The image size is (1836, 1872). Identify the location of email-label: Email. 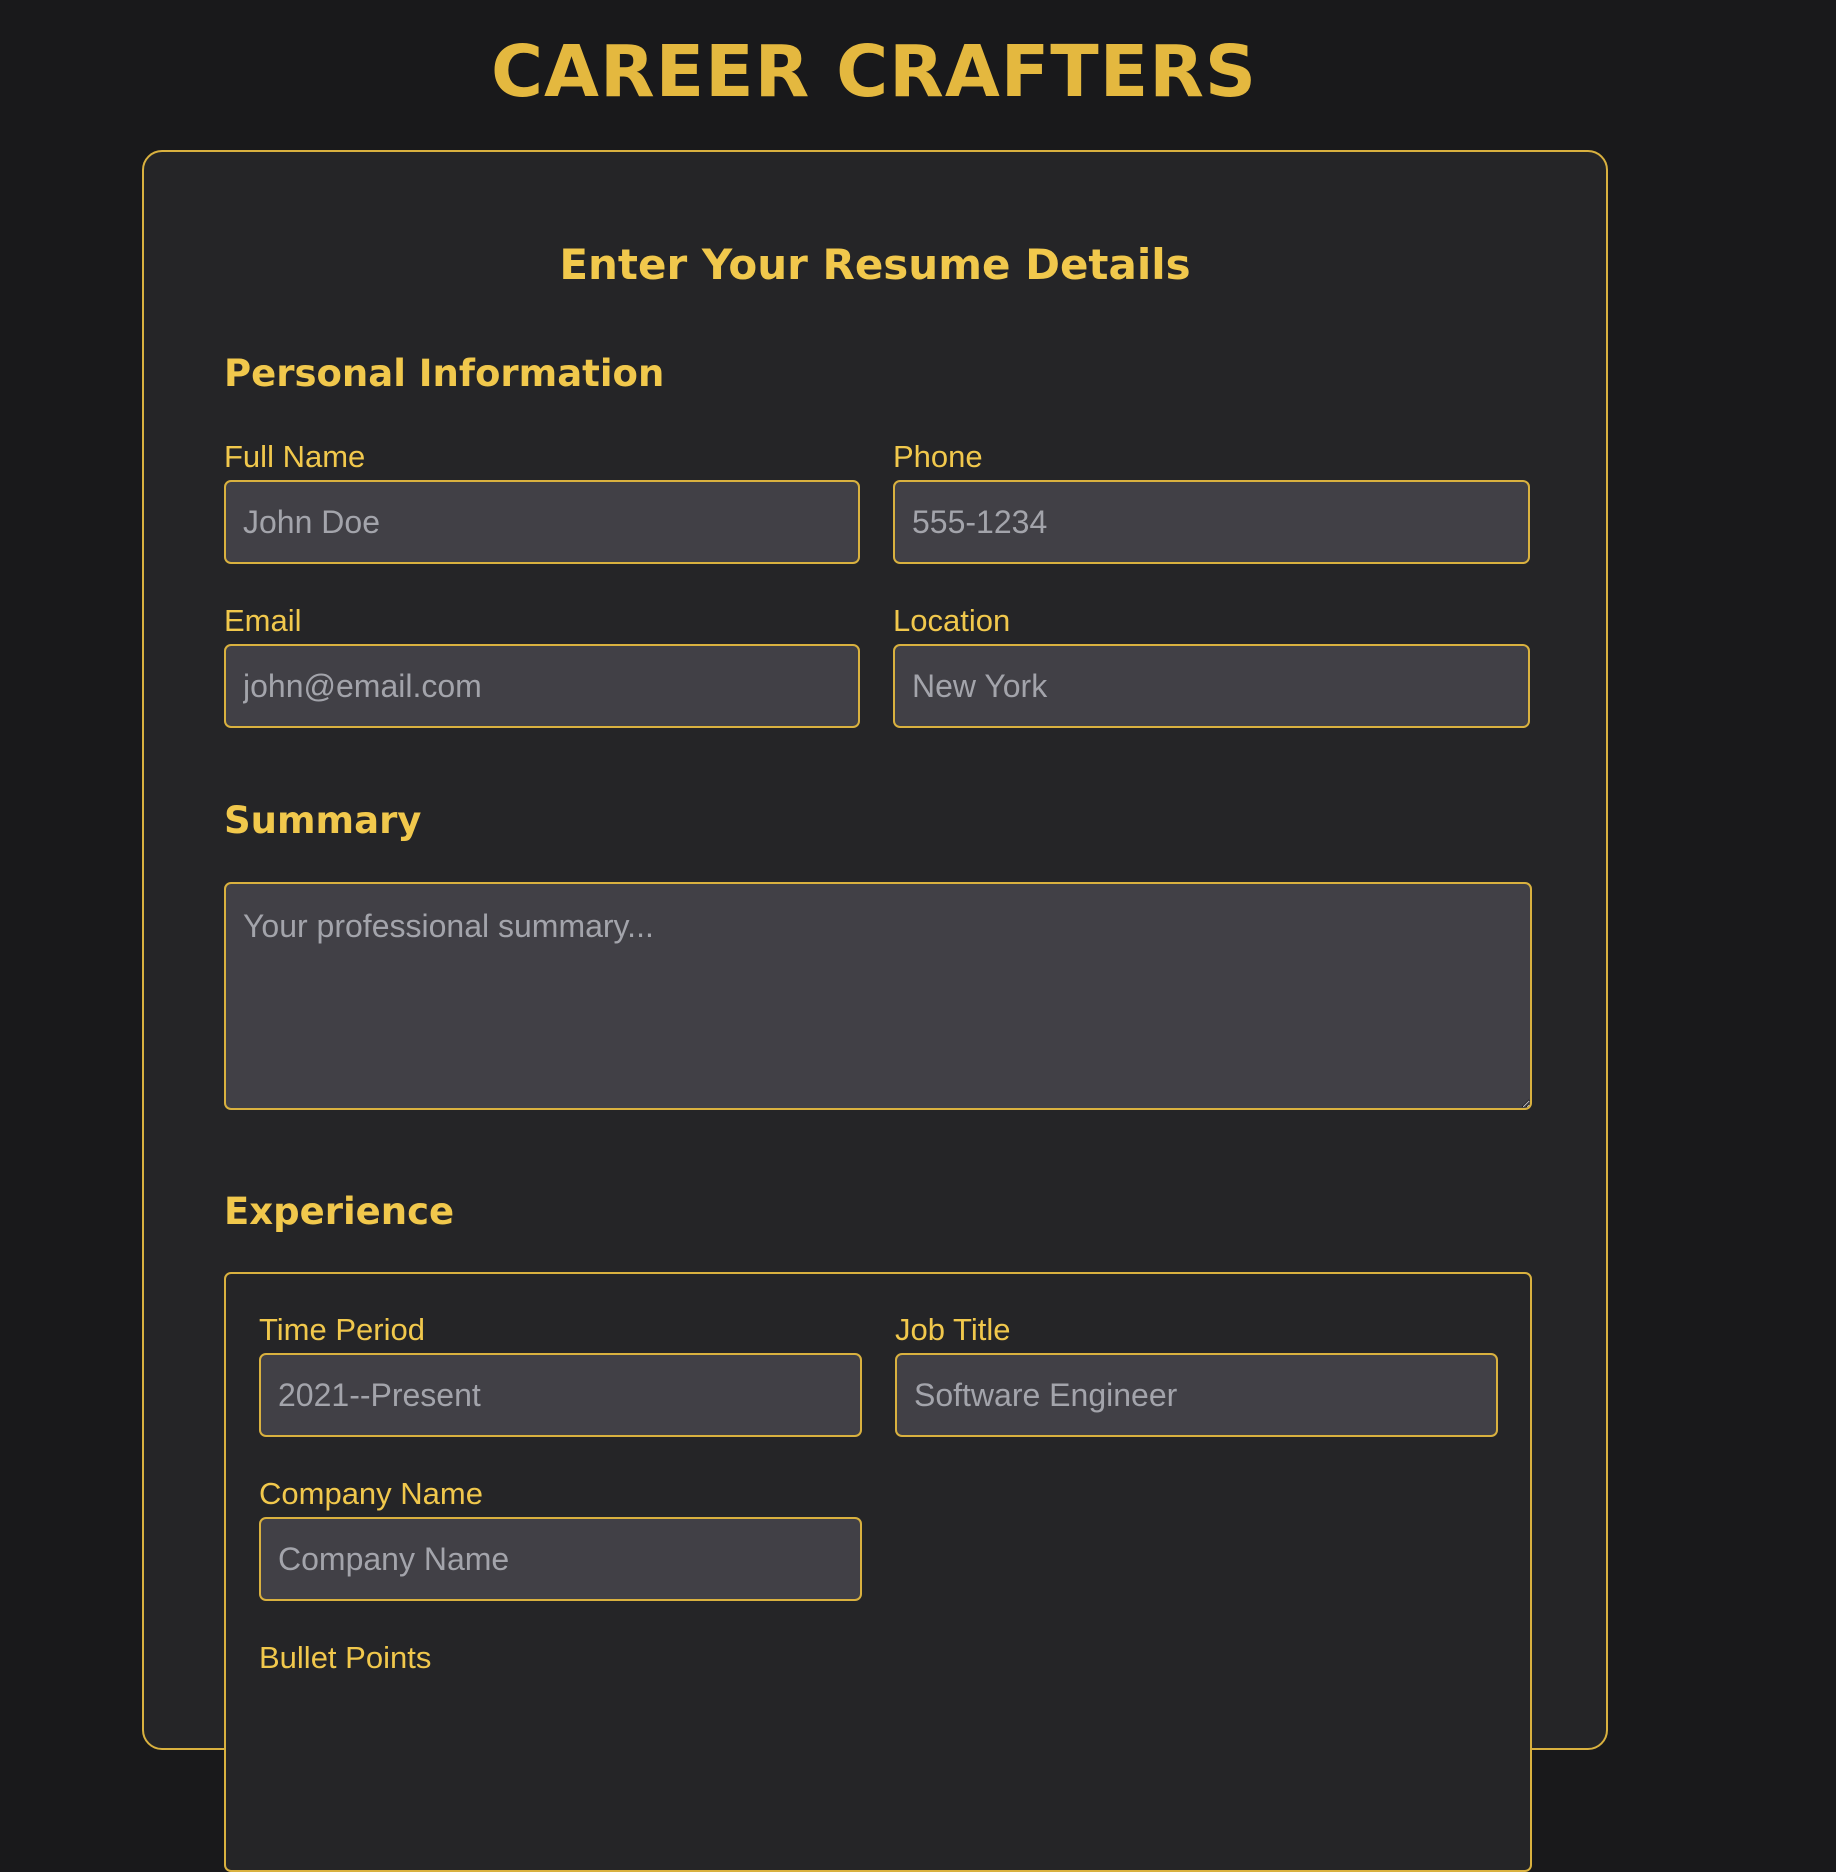
(263, 620).